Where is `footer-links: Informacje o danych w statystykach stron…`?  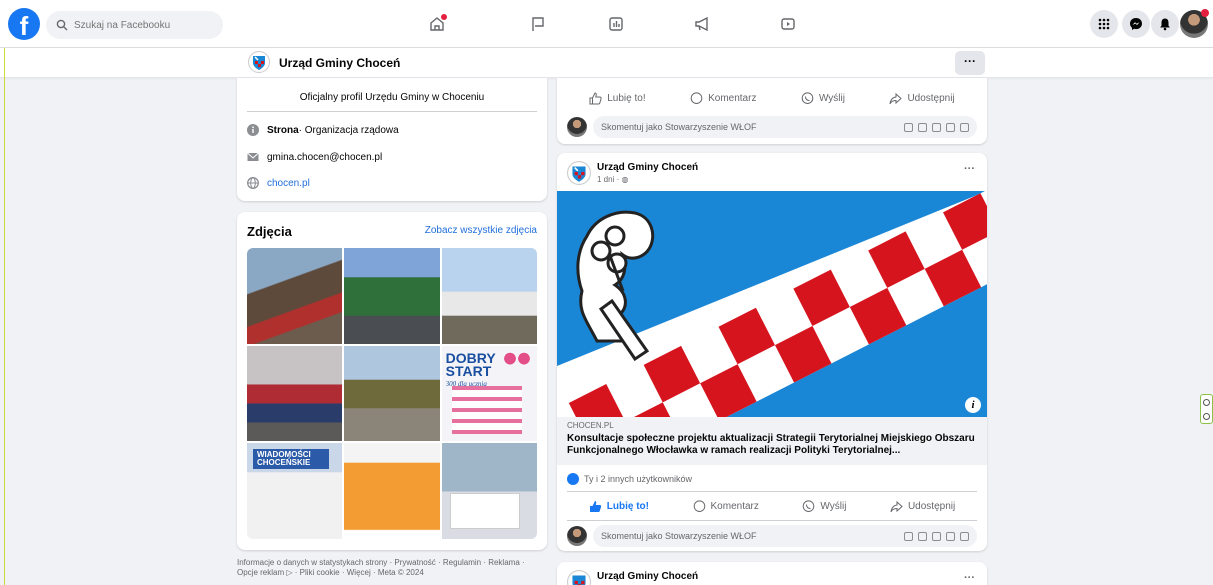 footer-links: Informacje o danych w statystykach stron… is located at coordinates (392, 568).